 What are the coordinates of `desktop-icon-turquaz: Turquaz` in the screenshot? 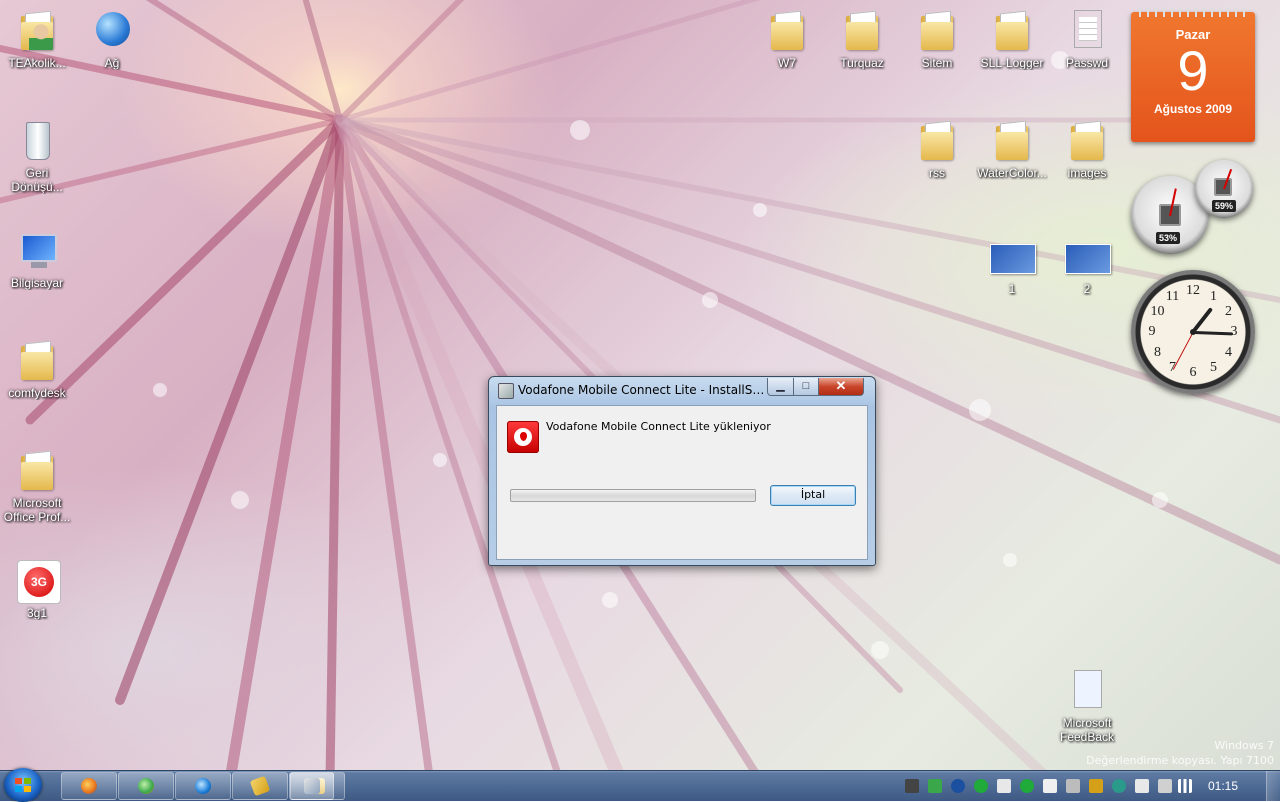 It's located at (862, 39).